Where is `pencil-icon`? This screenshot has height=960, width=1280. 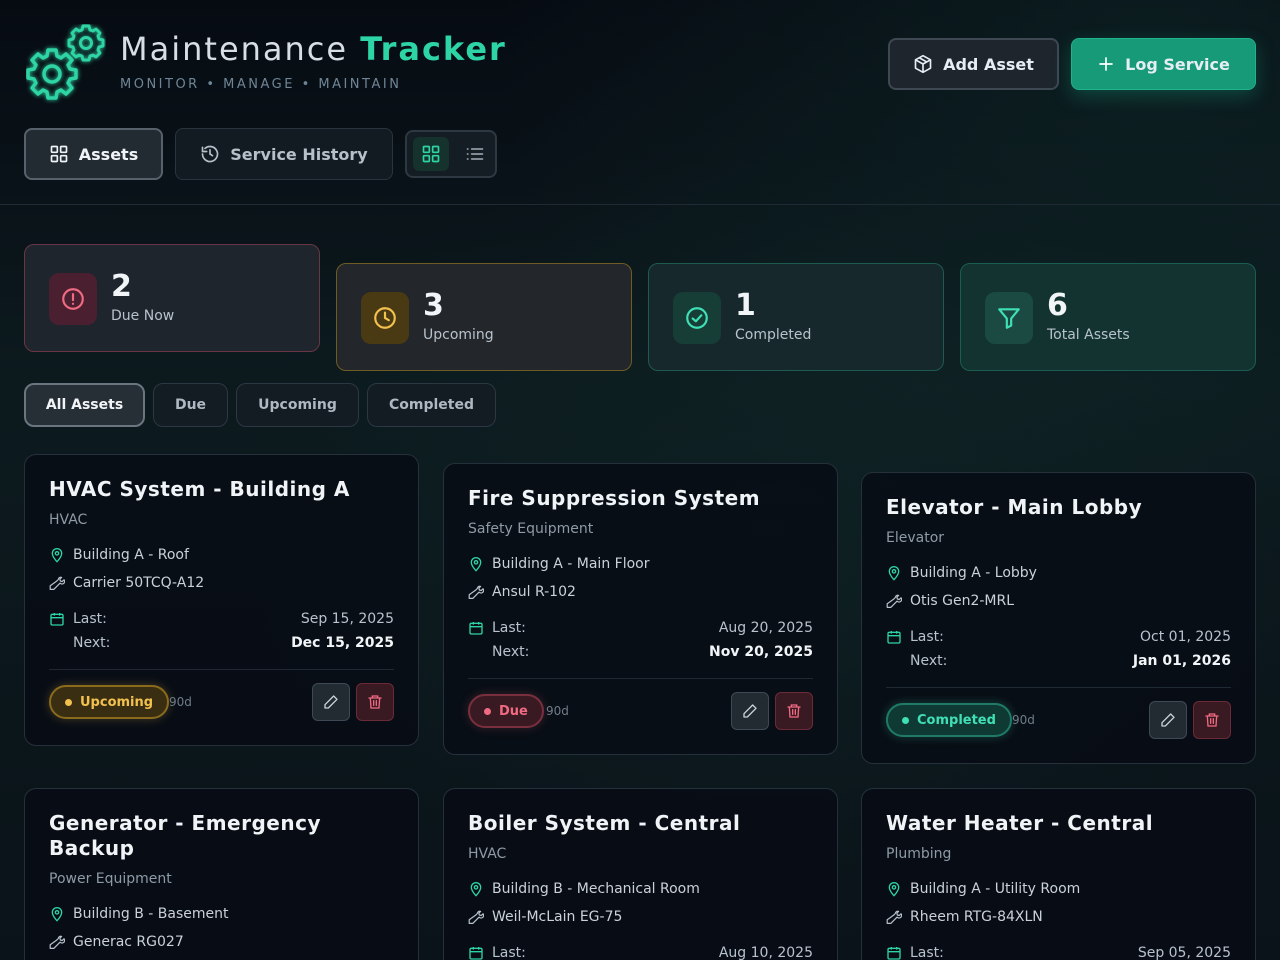 pencil-icon is located at coordinates (331, 702).